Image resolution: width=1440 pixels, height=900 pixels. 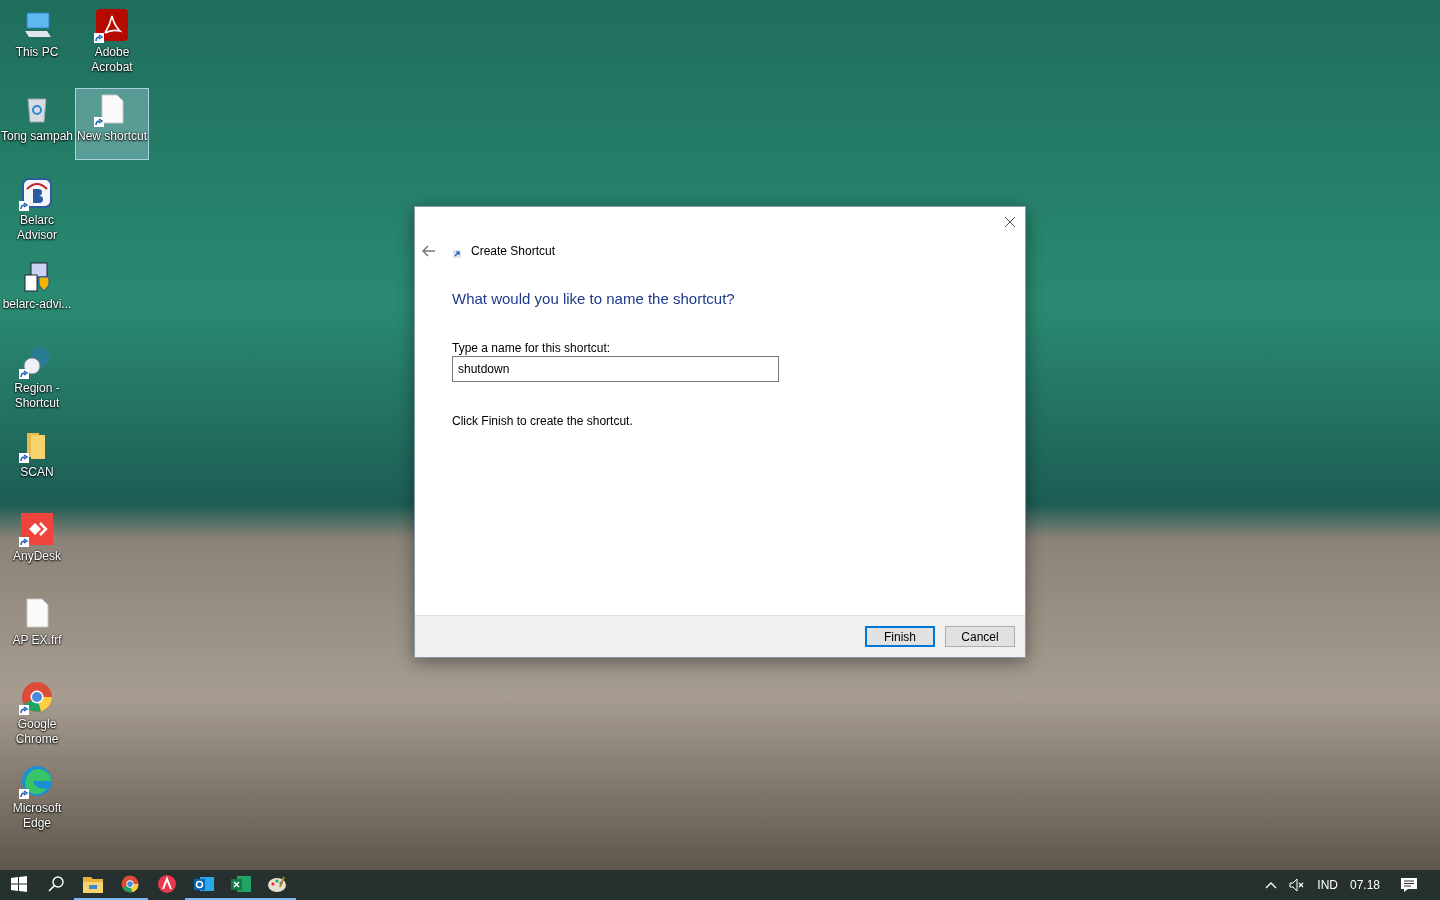 What do you see at coordinates (37, 460) in the screenshot?
I see `desktop-icon: SCAN` at bounding box center [37, 460].